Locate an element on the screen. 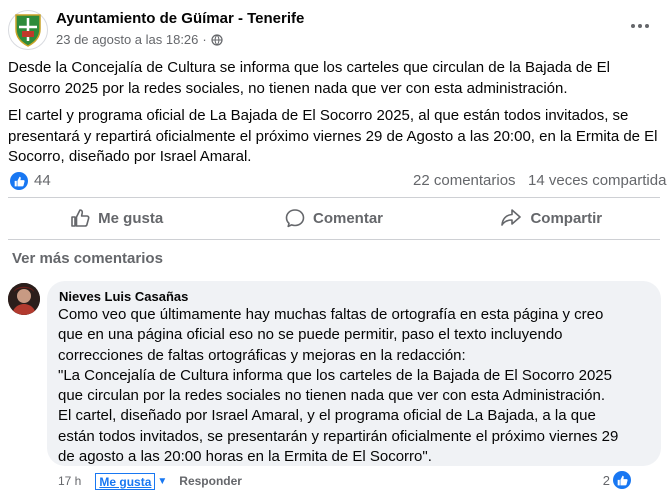 This screenshot has width=669, height=495. share-label: Compartir is located at coordinates (566, 218).